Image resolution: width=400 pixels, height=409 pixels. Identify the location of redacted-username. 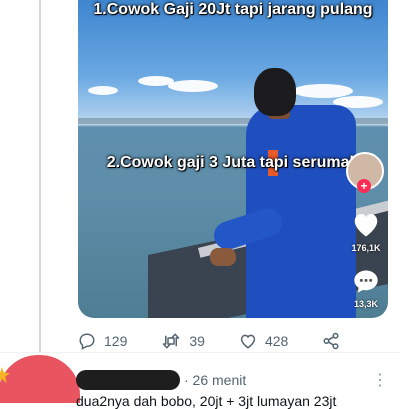
(128, 380).